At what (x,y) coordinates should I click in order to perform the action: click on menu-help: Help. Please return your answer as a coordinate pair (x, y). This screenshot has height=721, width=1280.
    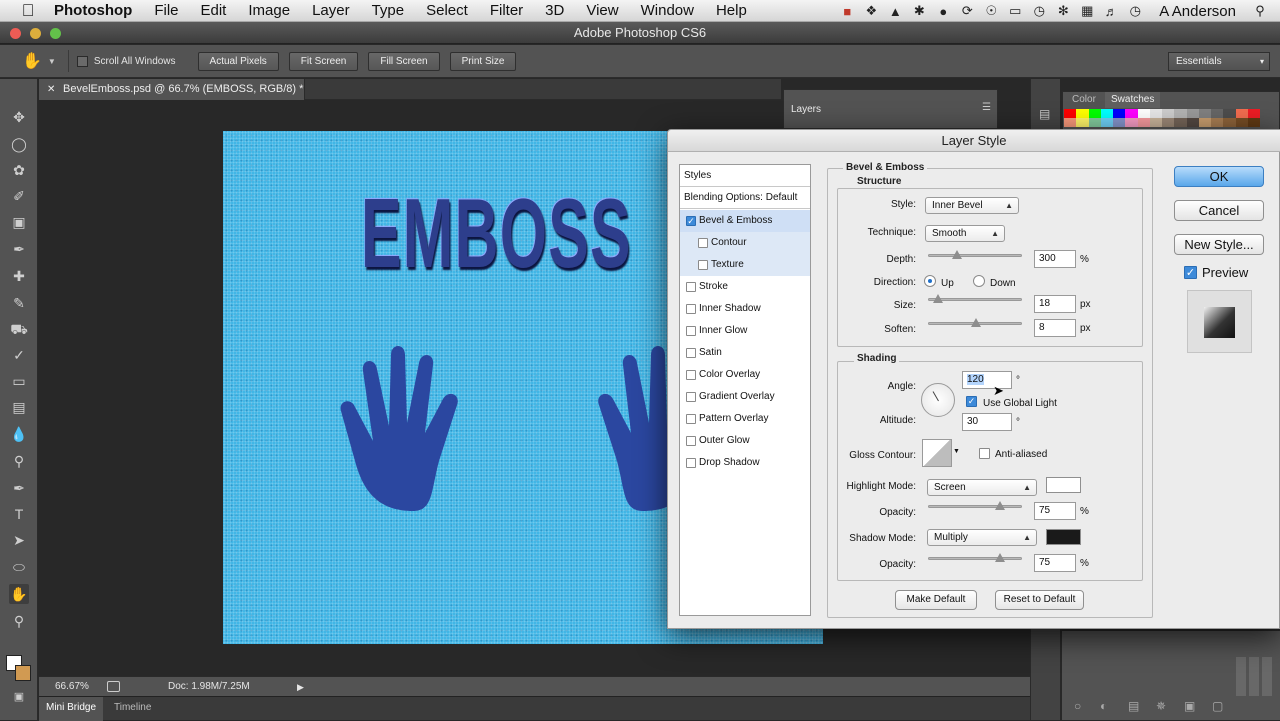
    Looking at the image, I should click on (731, 11).